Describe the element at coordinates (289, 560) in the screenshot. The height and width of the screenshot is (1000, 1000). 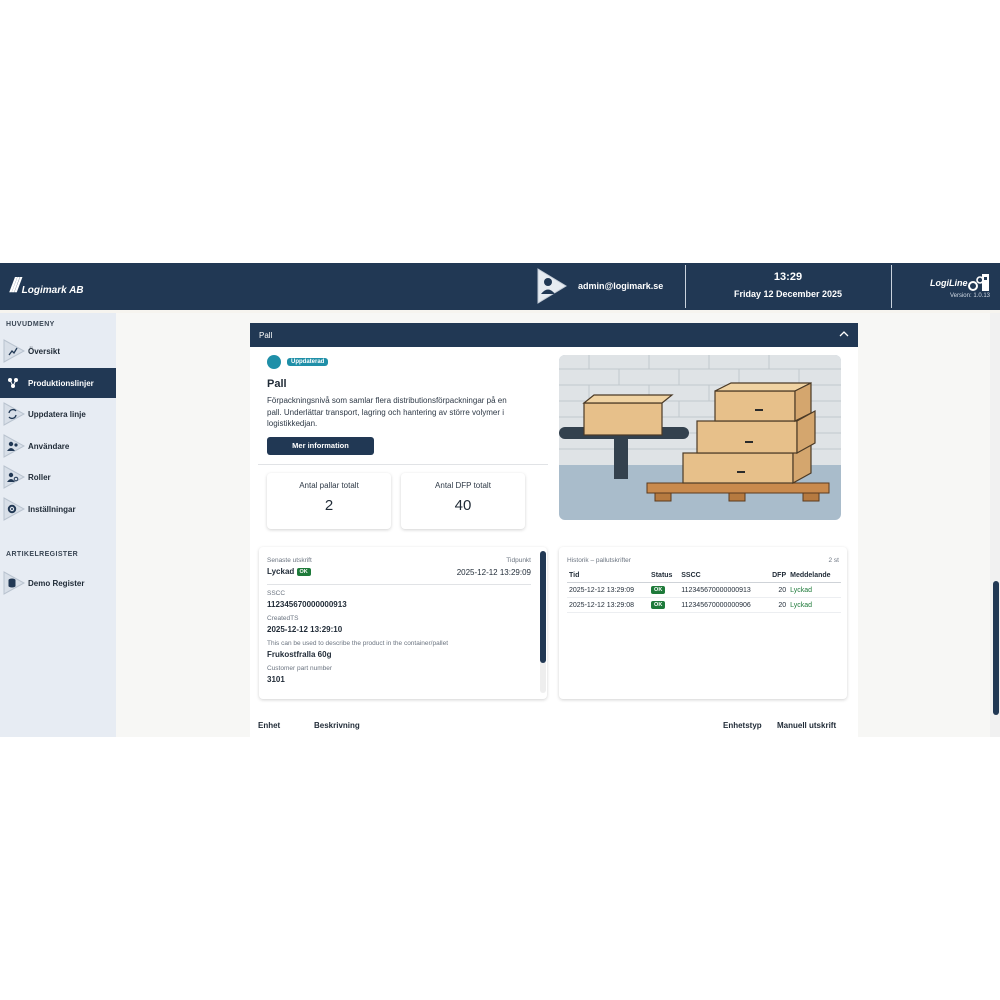
I see `latest-label: Senaste utskrift` at that location.